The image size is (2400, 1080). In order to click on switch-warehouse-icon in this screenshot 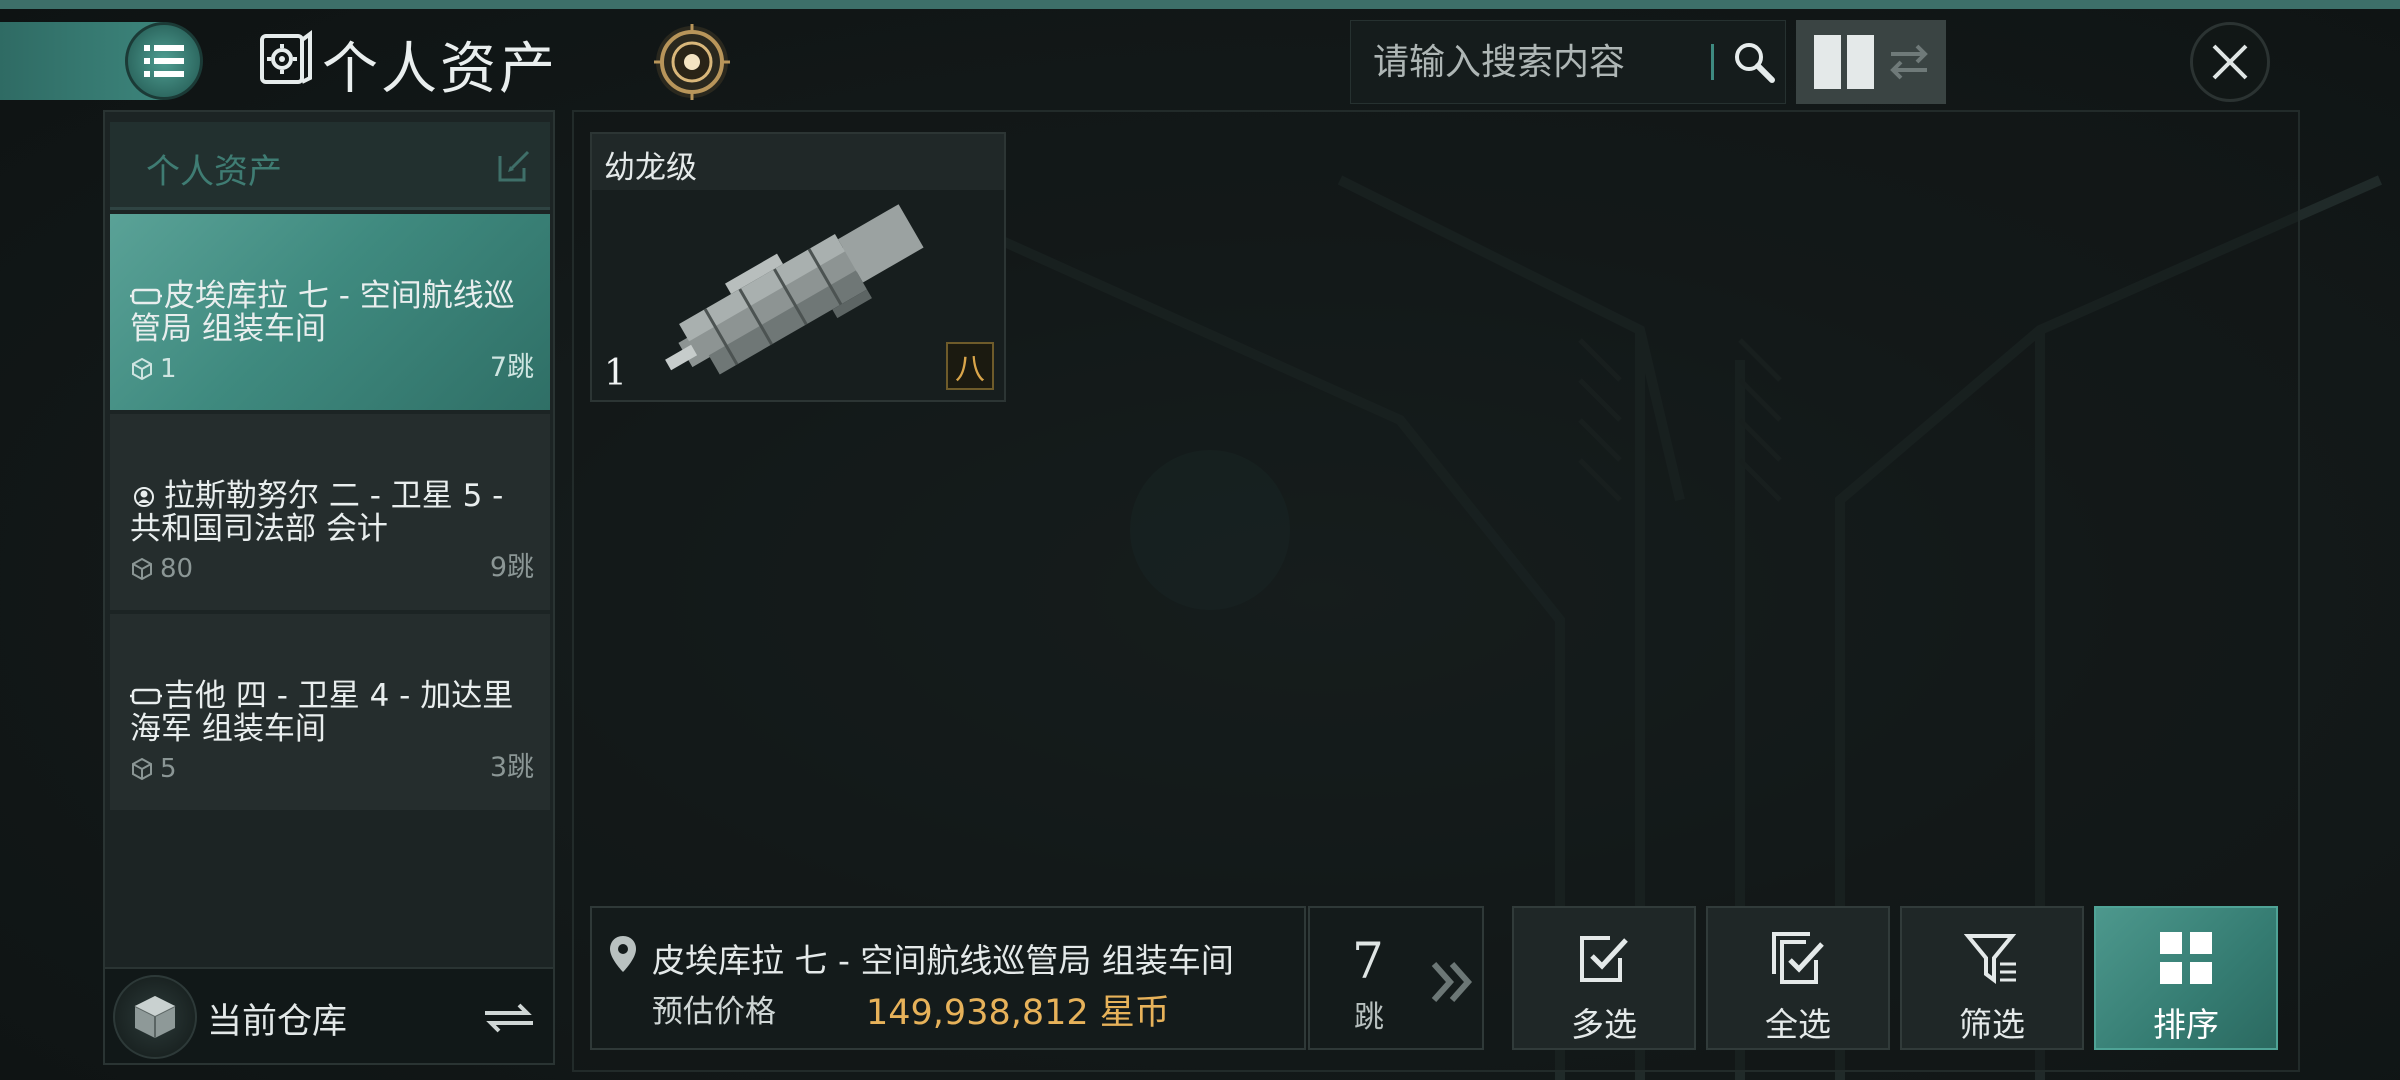, I will do `click(509, 1017)`.